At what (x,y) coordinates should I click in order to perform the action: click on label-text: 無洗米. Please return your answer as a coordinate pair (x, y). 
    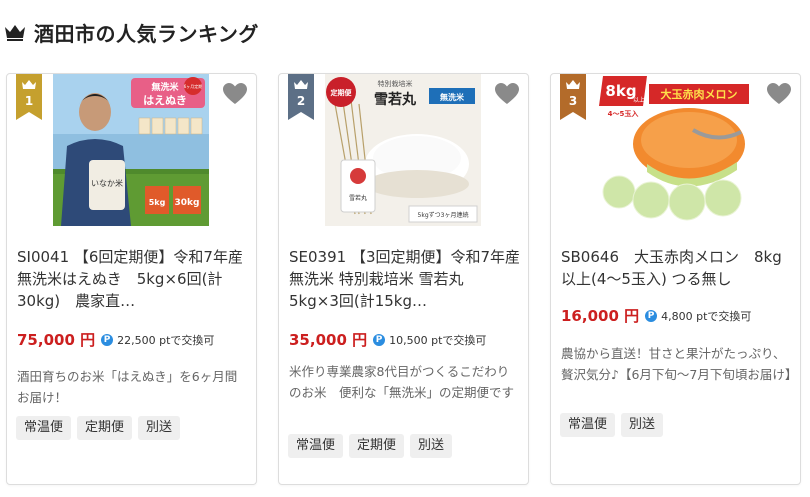
    Looking at the image, I should click on (452, 97).